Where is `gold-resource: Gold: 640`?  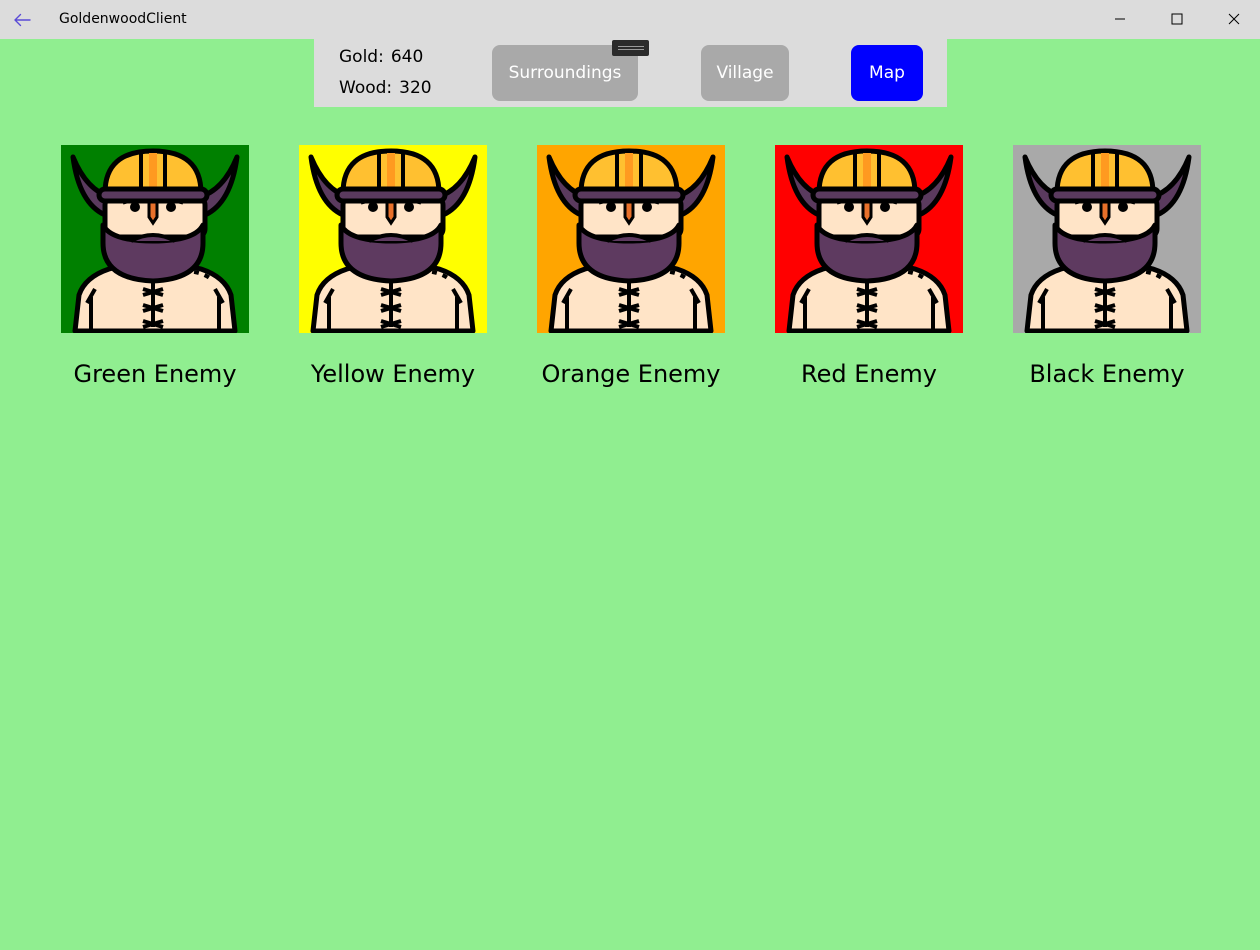 gold-resource: Gold: 640 is located at coordinates (381, 57).